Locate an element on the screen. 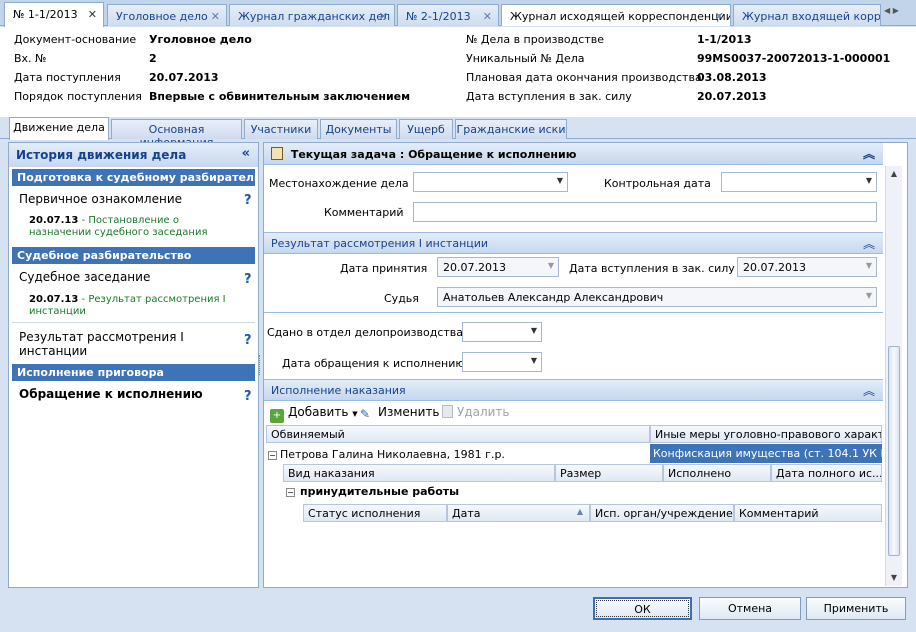  tab-case-movement: Движение дела is located at coordinates (59, 128).